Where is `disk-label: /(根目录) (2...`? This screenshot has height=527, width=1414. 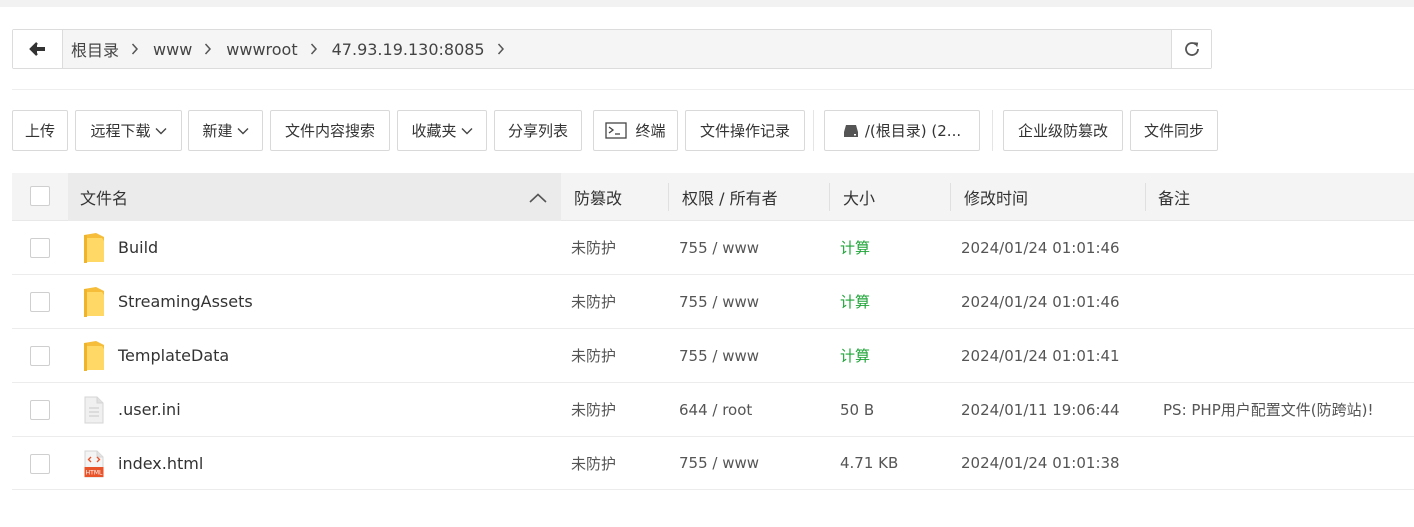 disk-label: /(根目录) (2... is located at coordinates (913, 131).